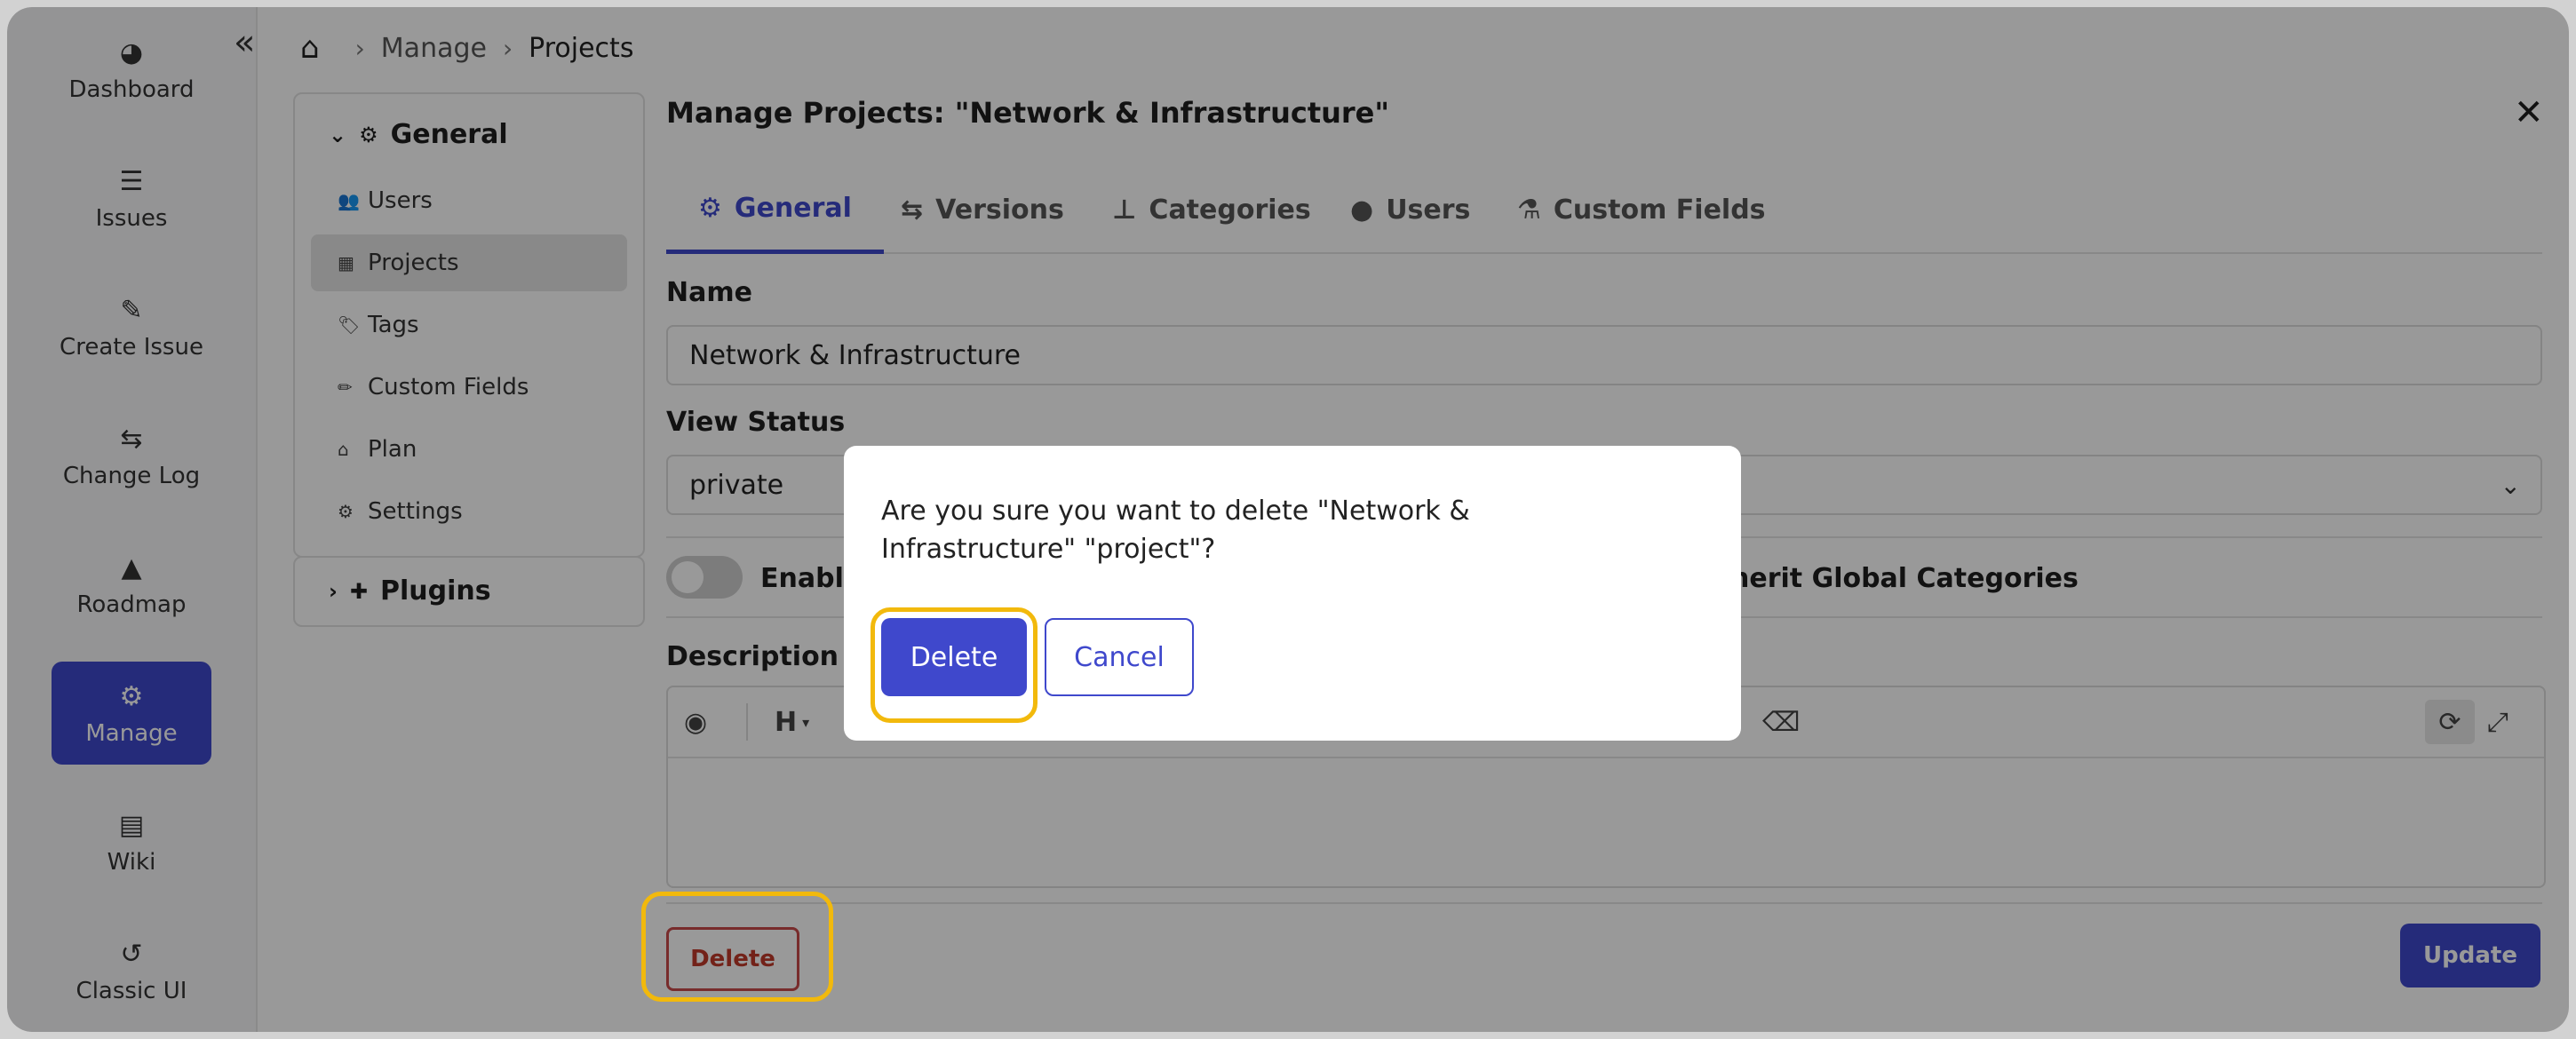 This screenshot has width=2576, height=1039. What do you see at coordinates (954, 657) in the screenshot?
I see `confirm-delete-button: Delete` at bounding box center [954, 657].